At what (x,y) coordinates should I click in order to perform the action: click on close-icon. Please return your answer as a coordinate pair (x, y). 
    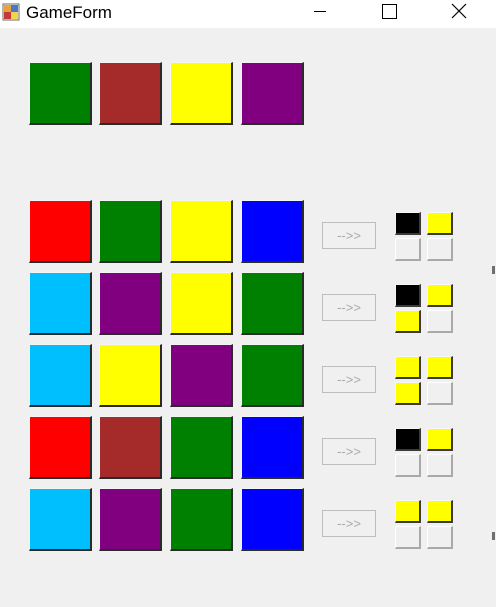
    Looking at the image, I should click on (459, 11).